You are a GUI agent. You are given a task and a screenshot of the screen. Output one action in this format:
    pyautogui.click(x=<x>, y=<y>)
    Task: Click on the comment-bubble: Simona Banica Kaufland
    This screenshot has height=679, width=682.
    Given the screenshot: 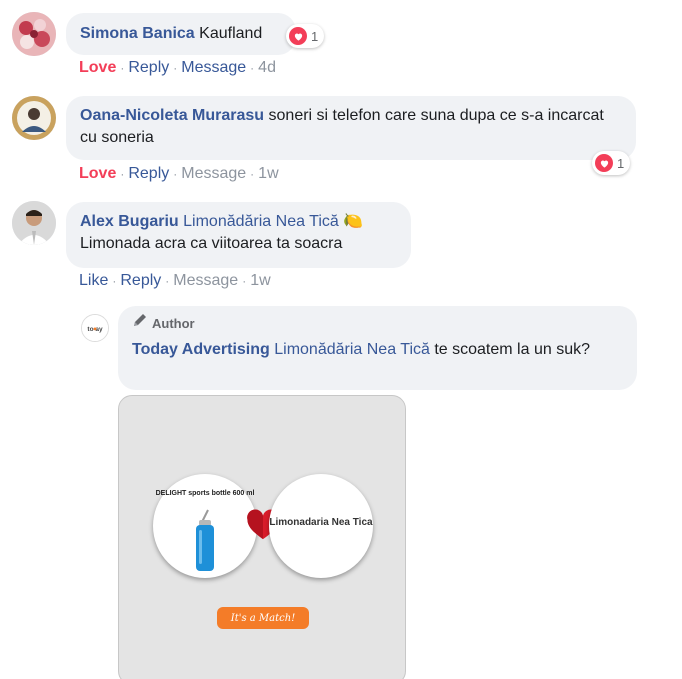 What is the action you would take?
    pyautogui.click(x=181, y=34)
    